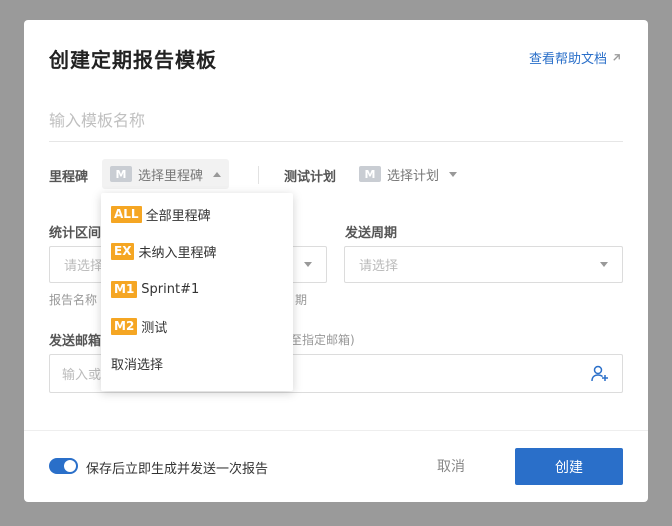 The image size is (672, 526). What do you see at coordinates (84, 266) in the screenshot?
I see `stat-range-placeholder: 请选择` at bounding box center [84, 266].